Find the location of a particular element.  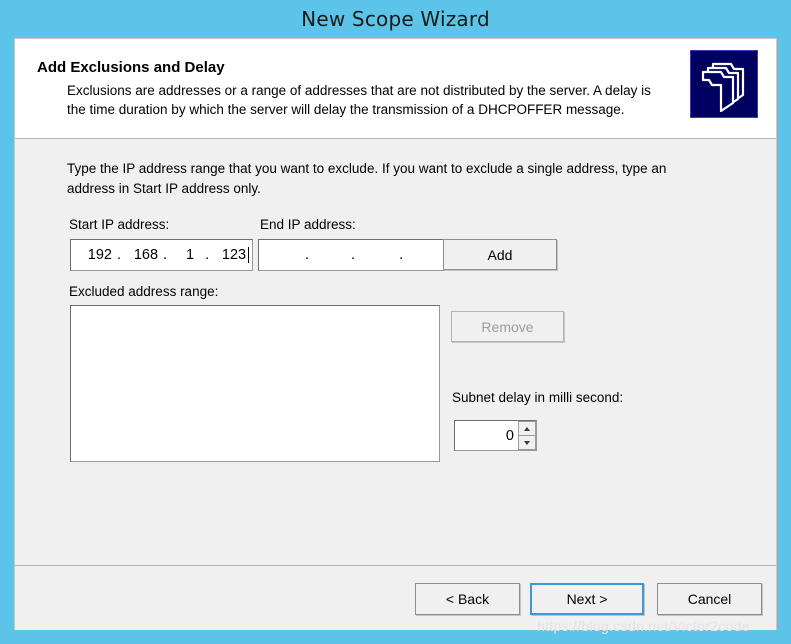

window-title: New Scope Wizard is located at coordinates (395, 19).